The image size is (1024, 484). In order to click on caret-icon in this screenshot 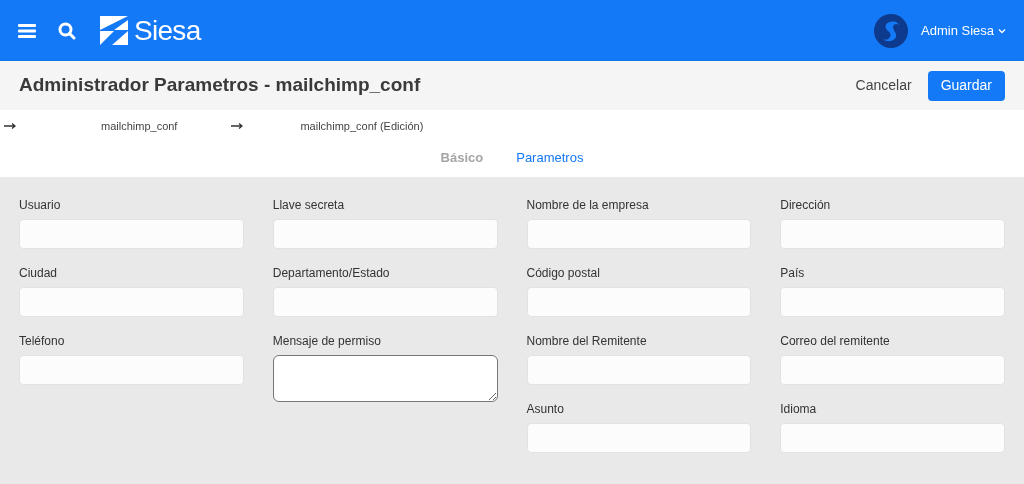, I will do `click(1002, 30)`.